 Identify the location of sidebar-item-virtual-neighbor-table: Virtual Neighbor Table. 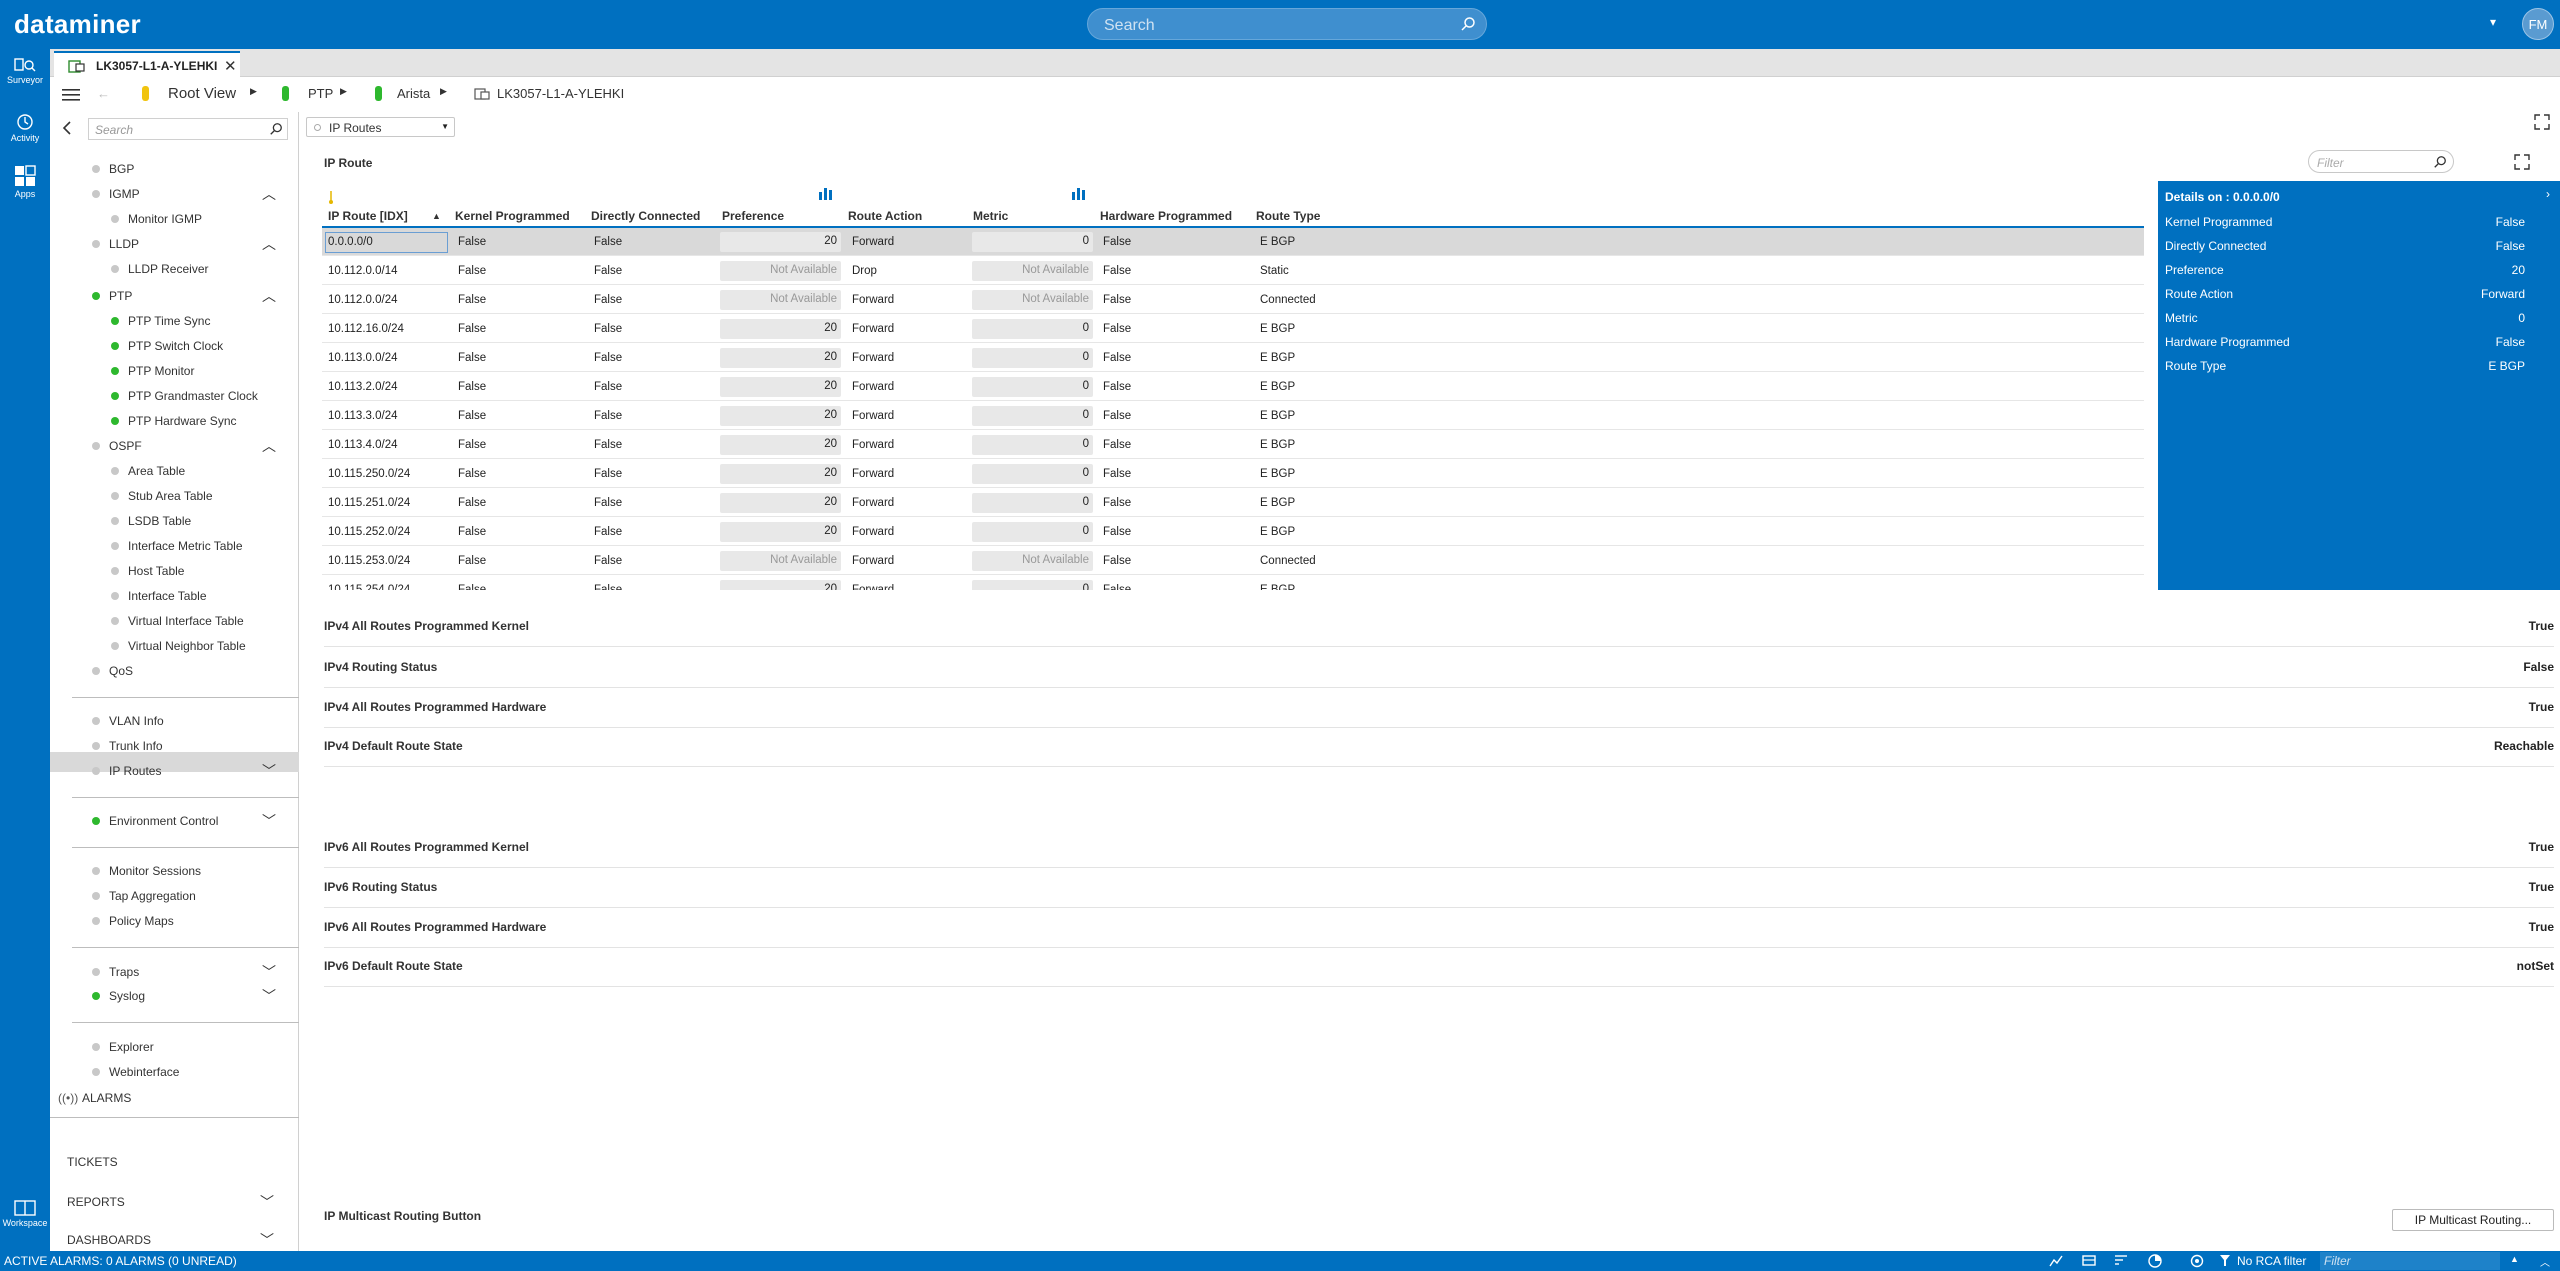
(187, 646).